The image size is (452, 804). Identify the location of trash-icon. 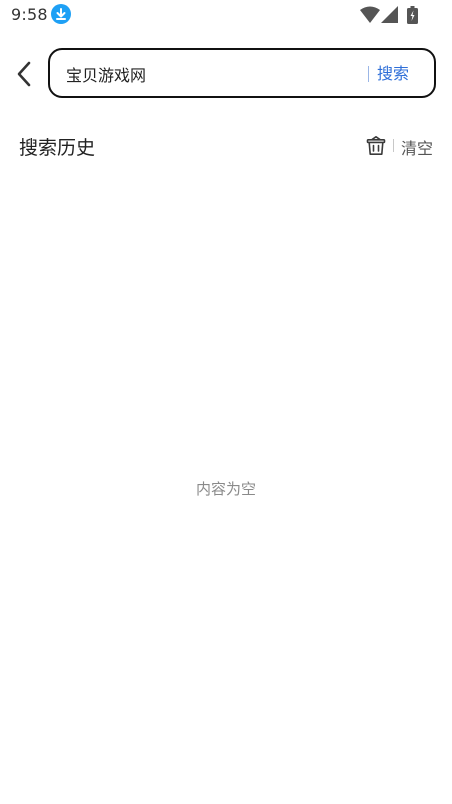
(376, 146).